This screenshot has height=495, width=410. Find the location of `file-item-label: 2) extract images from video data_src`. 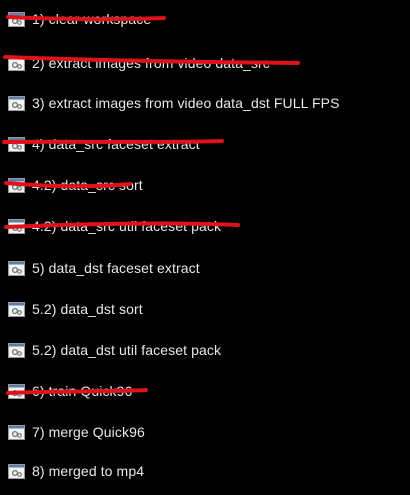

file-item-label: 2) extract images from video data_src is located at coordinates (151, 63).